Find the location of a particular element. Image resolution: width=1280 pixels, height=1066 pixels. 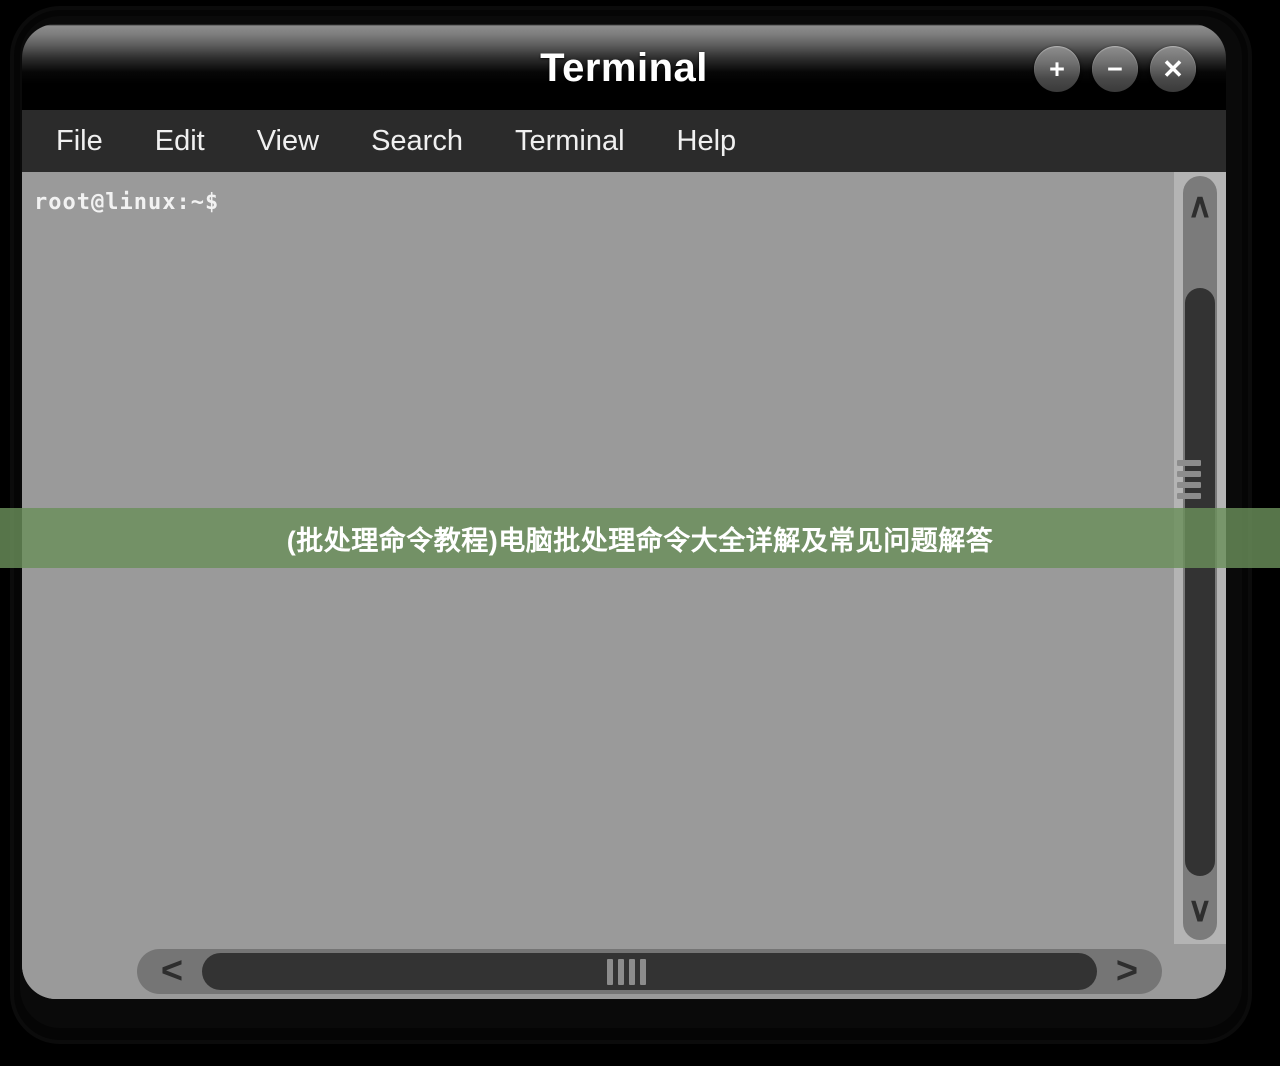

menu-item-search: Search is located at coordinates (430, 141).